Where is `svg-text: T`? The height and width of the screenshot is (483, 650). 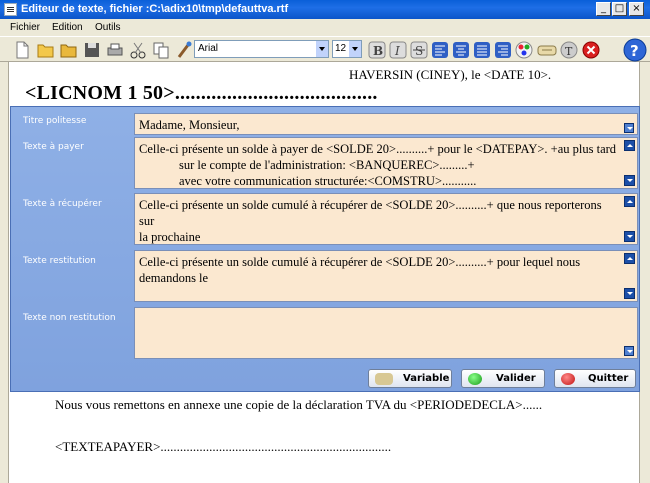
svg-text: T is located at coordinates (569, 51).